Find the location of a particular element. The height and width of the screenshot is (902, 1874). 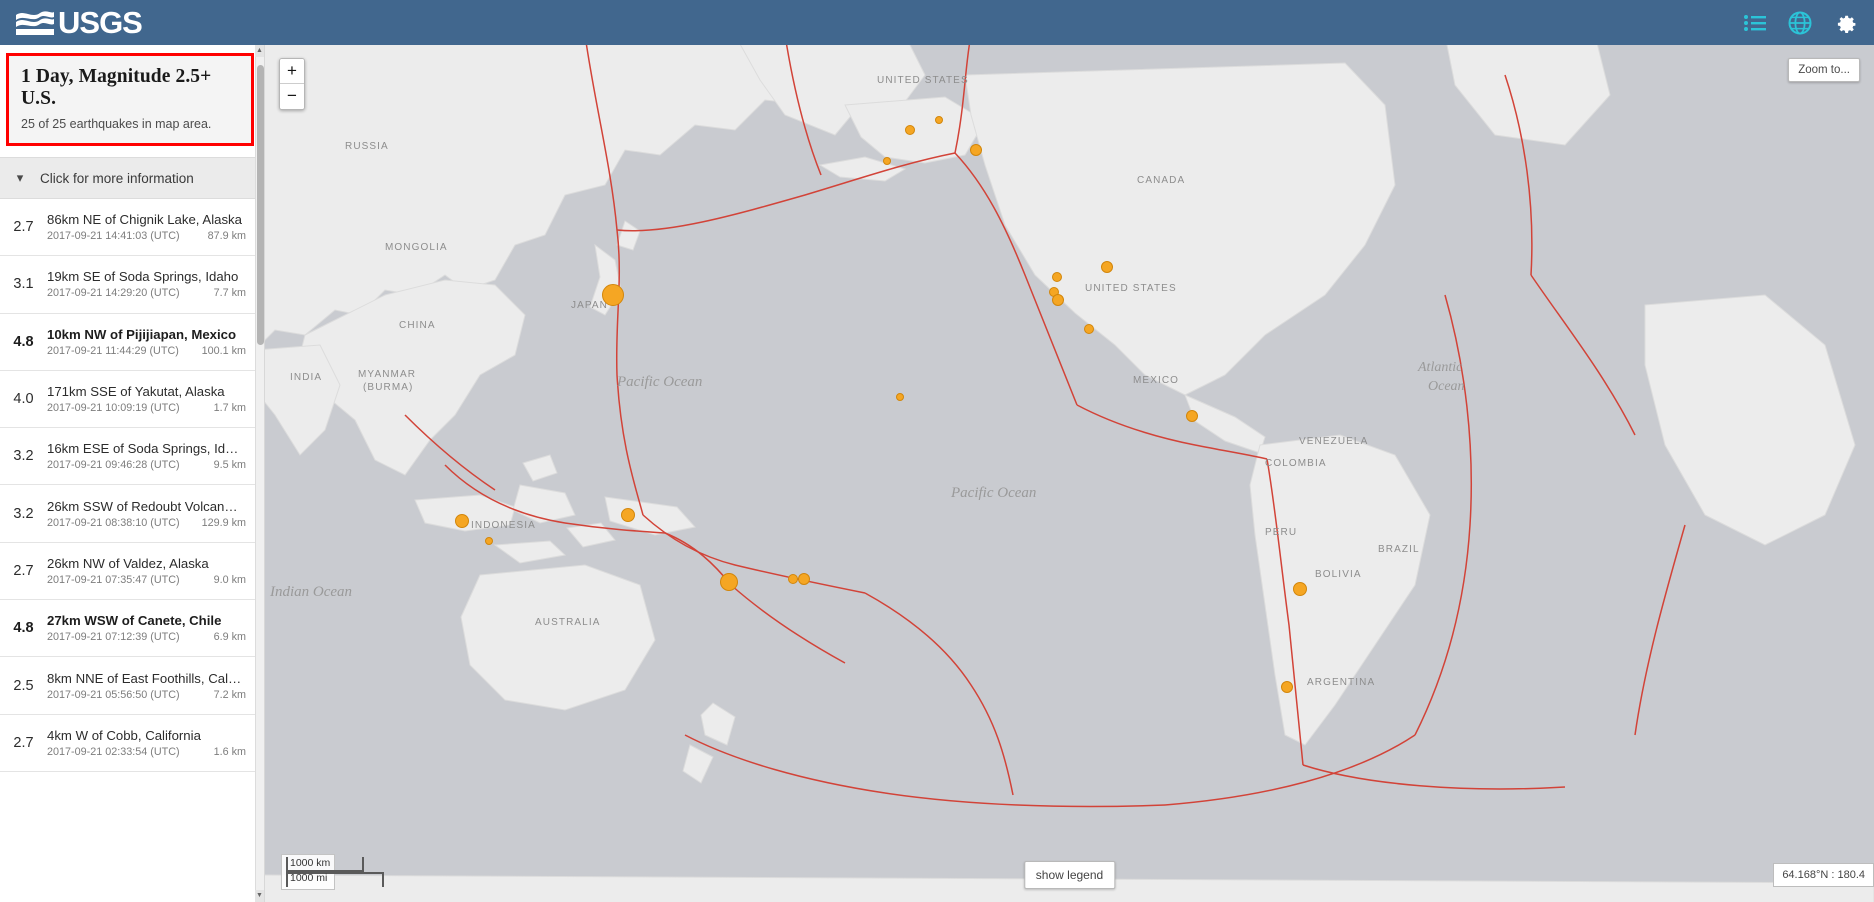

map-scale-bar: 1000 km 1000 mi is located at coordinates (332, 872).